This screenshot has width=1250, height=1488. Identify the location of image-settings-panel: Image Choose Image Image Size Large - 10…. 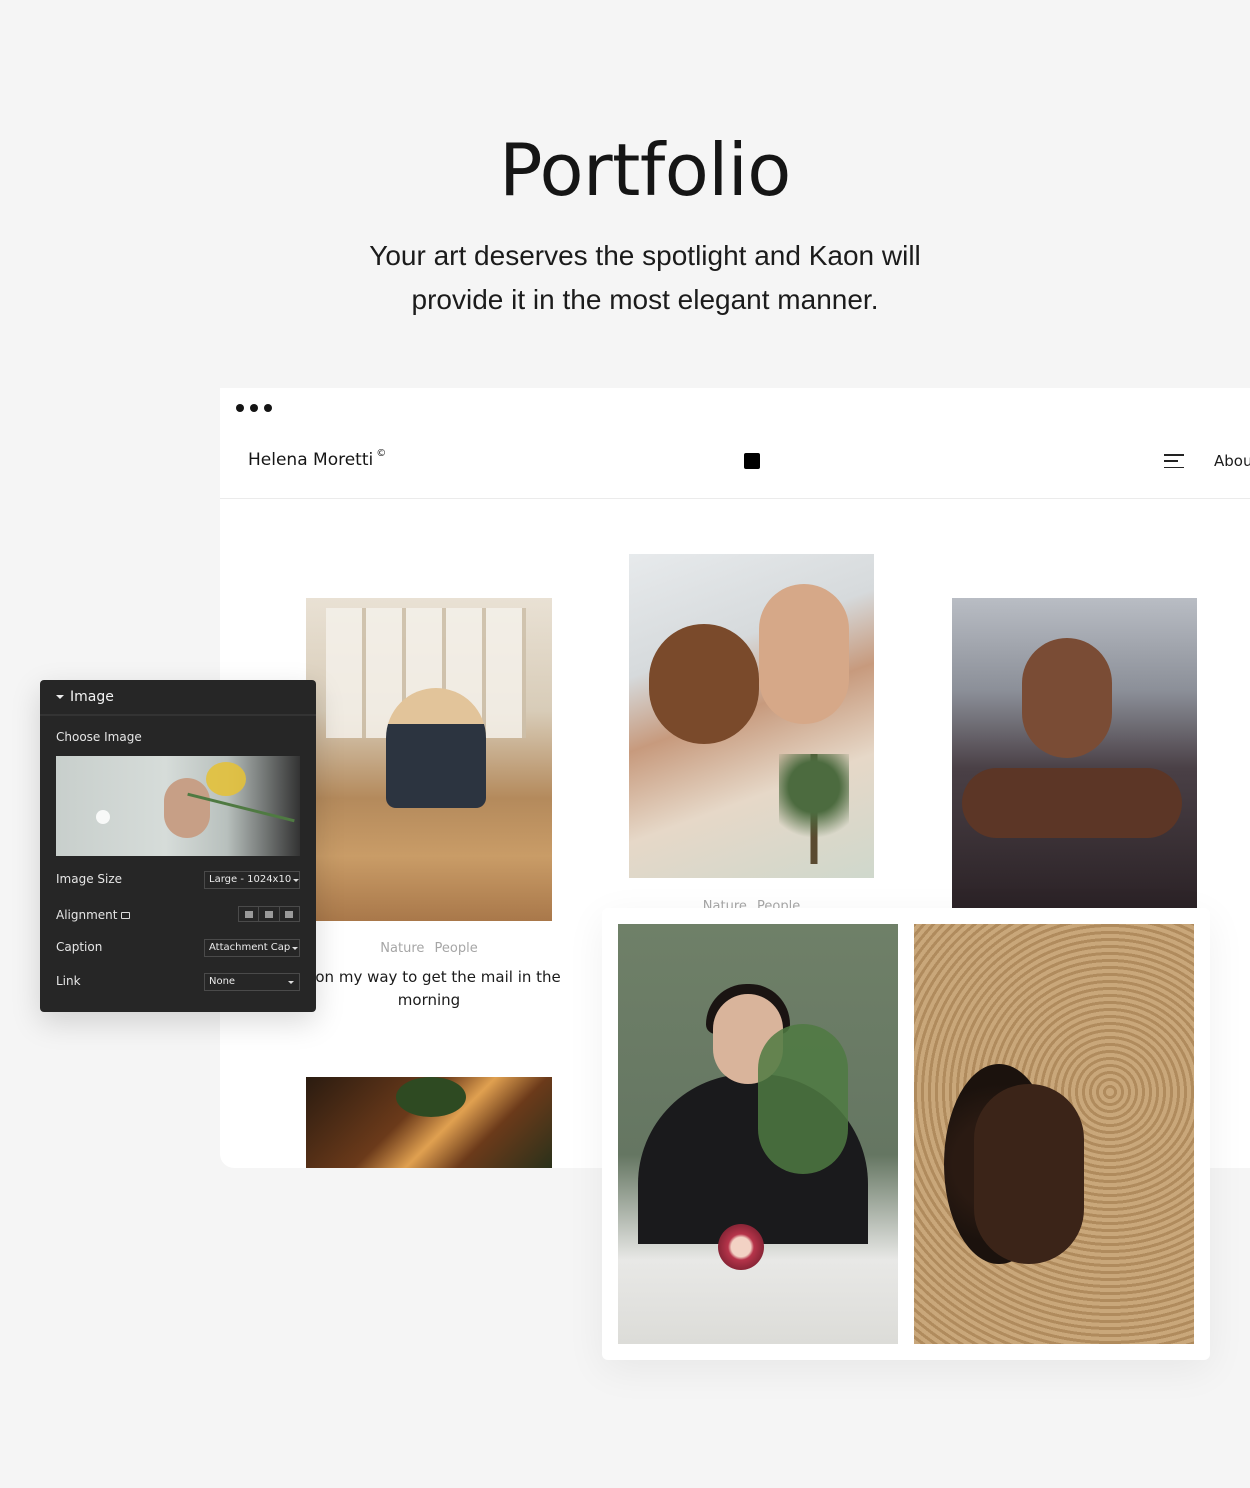
(178, 846).